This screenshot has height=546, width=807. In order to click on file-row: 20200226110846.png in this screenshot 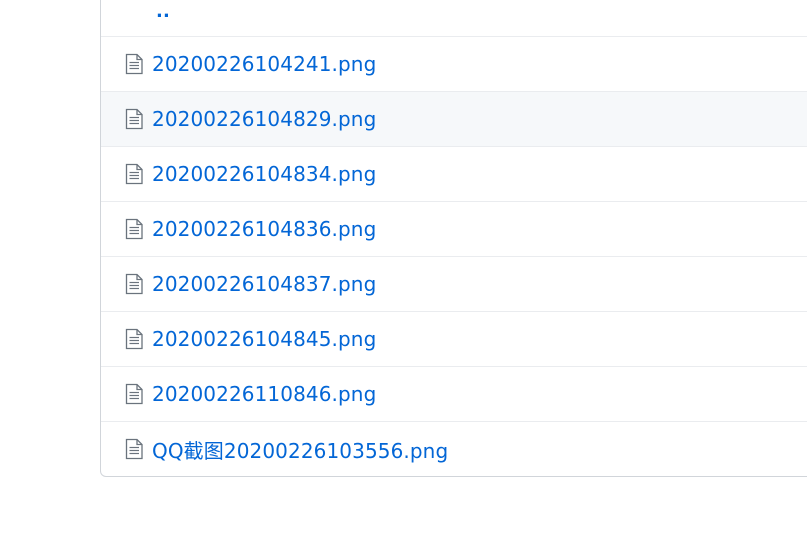, I will do `click(454, 393)`.